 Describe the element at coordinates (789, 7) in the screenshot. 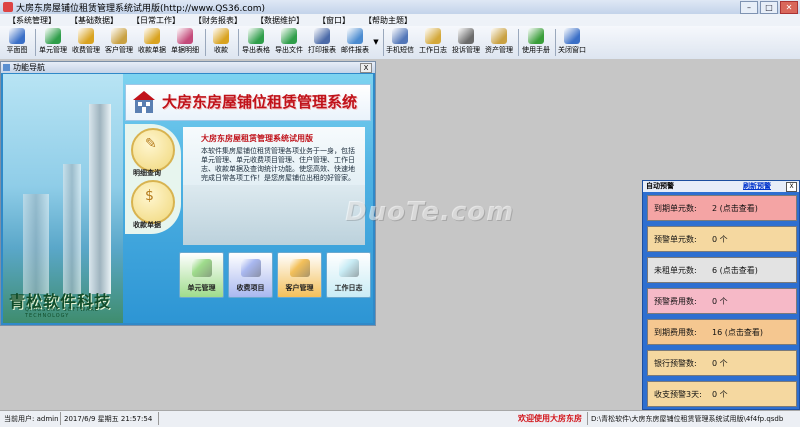

I see `close-button: ✕` at that location.